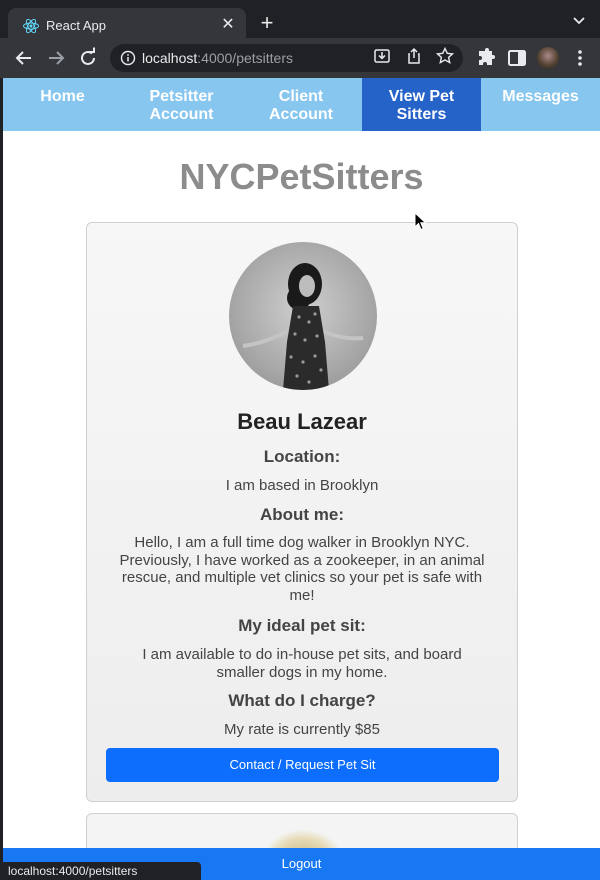 The width and height of the screenshot is (600, 880). I want to click on forward-icon, so click(56, 58).